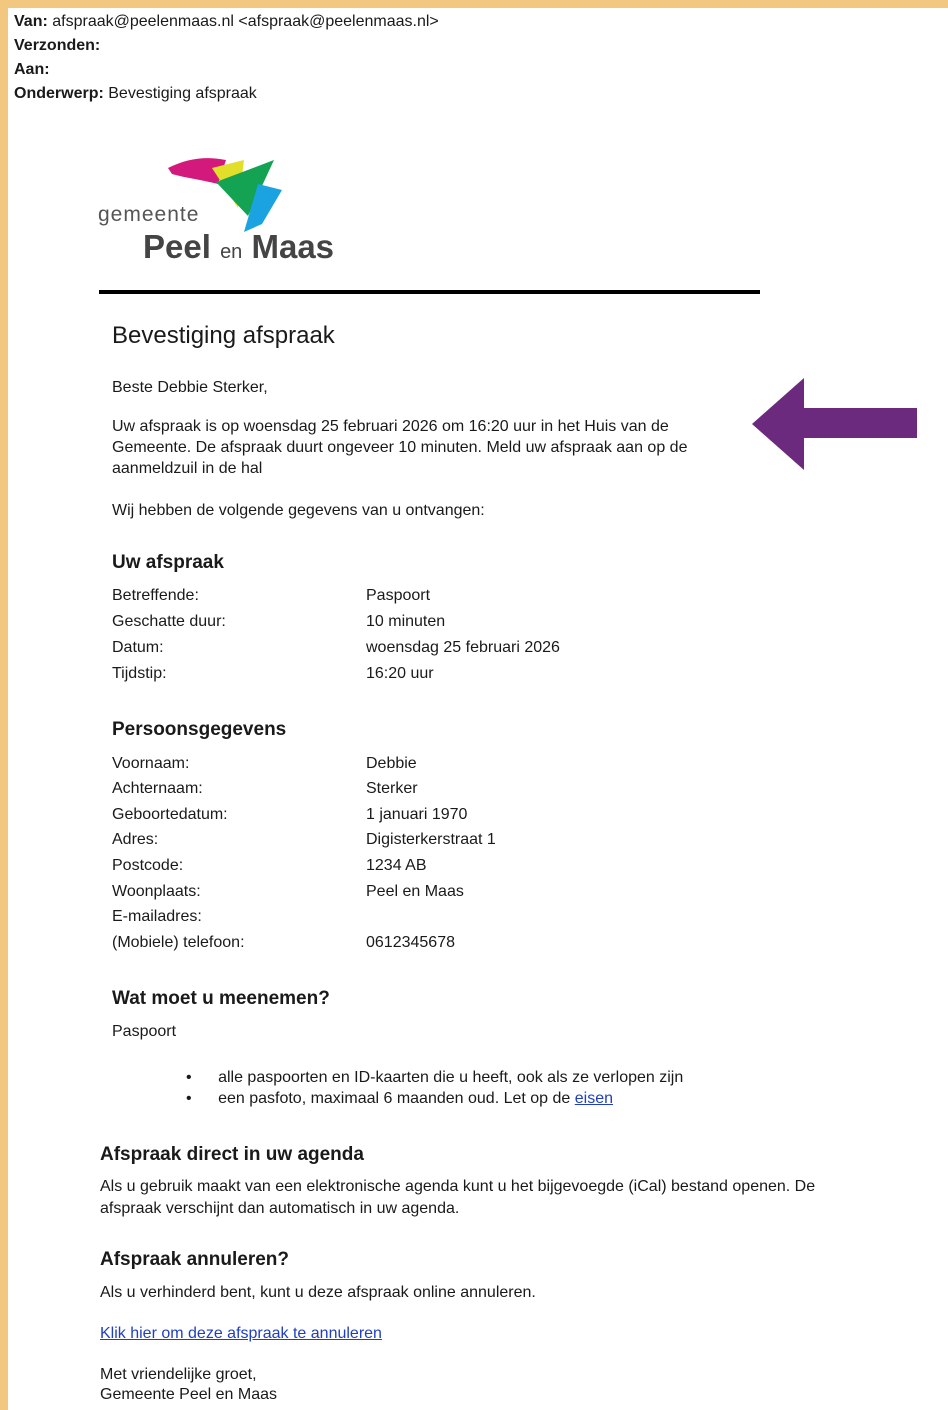 The width and height of the screenshot is (948, 1410). What do you see at coordinates (293, 246) in the screenshot?
I see `logo-word-maas: Maas` at bounding box center [293, 246].